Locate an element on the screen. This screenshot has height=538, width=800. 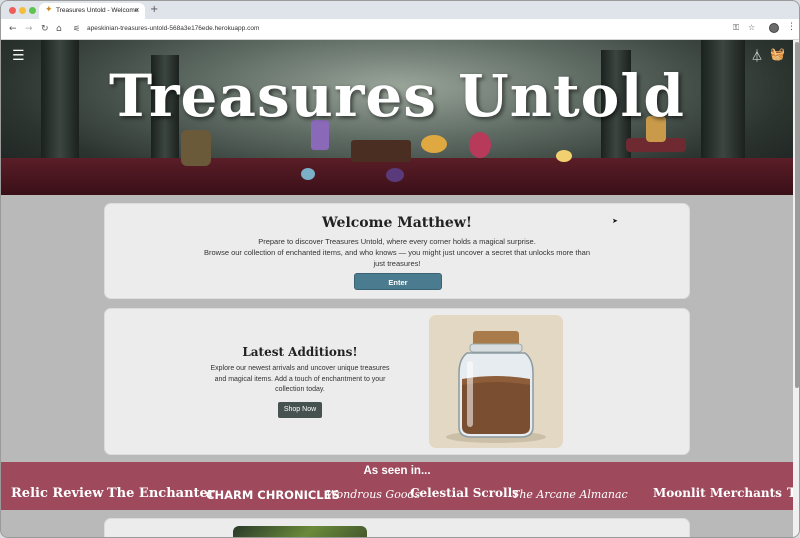
brand-logo: The Arcane Almanac is located at coordinates (570, 494).